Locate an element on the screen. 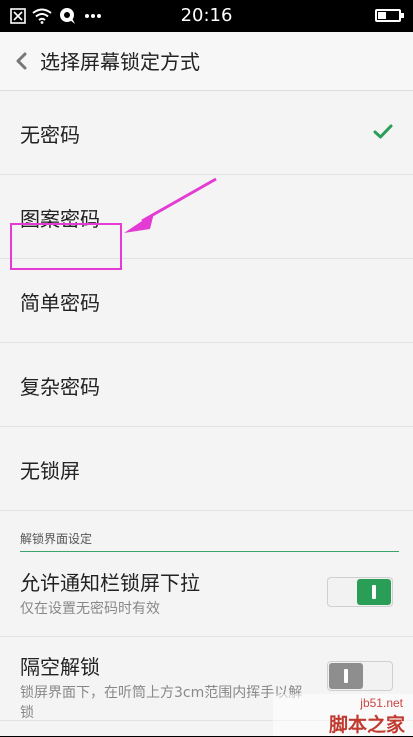 The width and height of the screenshot is (413, 737). lock-option-complex-password: 复杂密码 is located at coordinates (206, 385).